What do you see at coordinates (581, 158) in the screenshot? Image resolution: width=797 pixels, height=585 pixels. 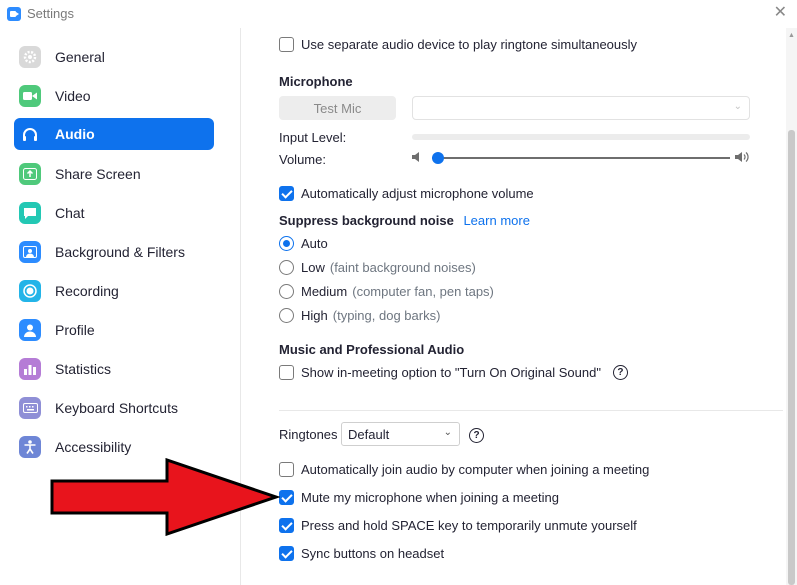 I see `volume-slider-track` at bounding box center [581, 158].